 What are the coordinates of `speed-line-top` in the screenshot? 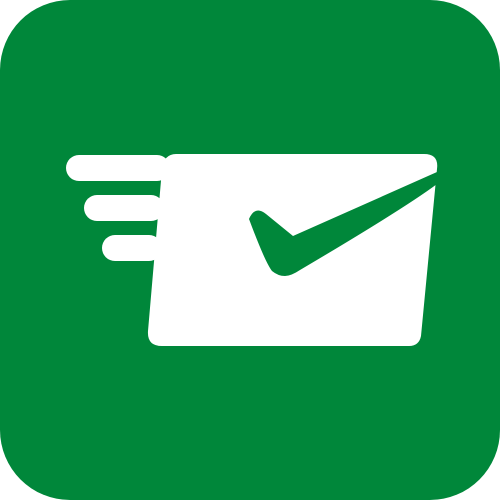 It's located at (118, 168).